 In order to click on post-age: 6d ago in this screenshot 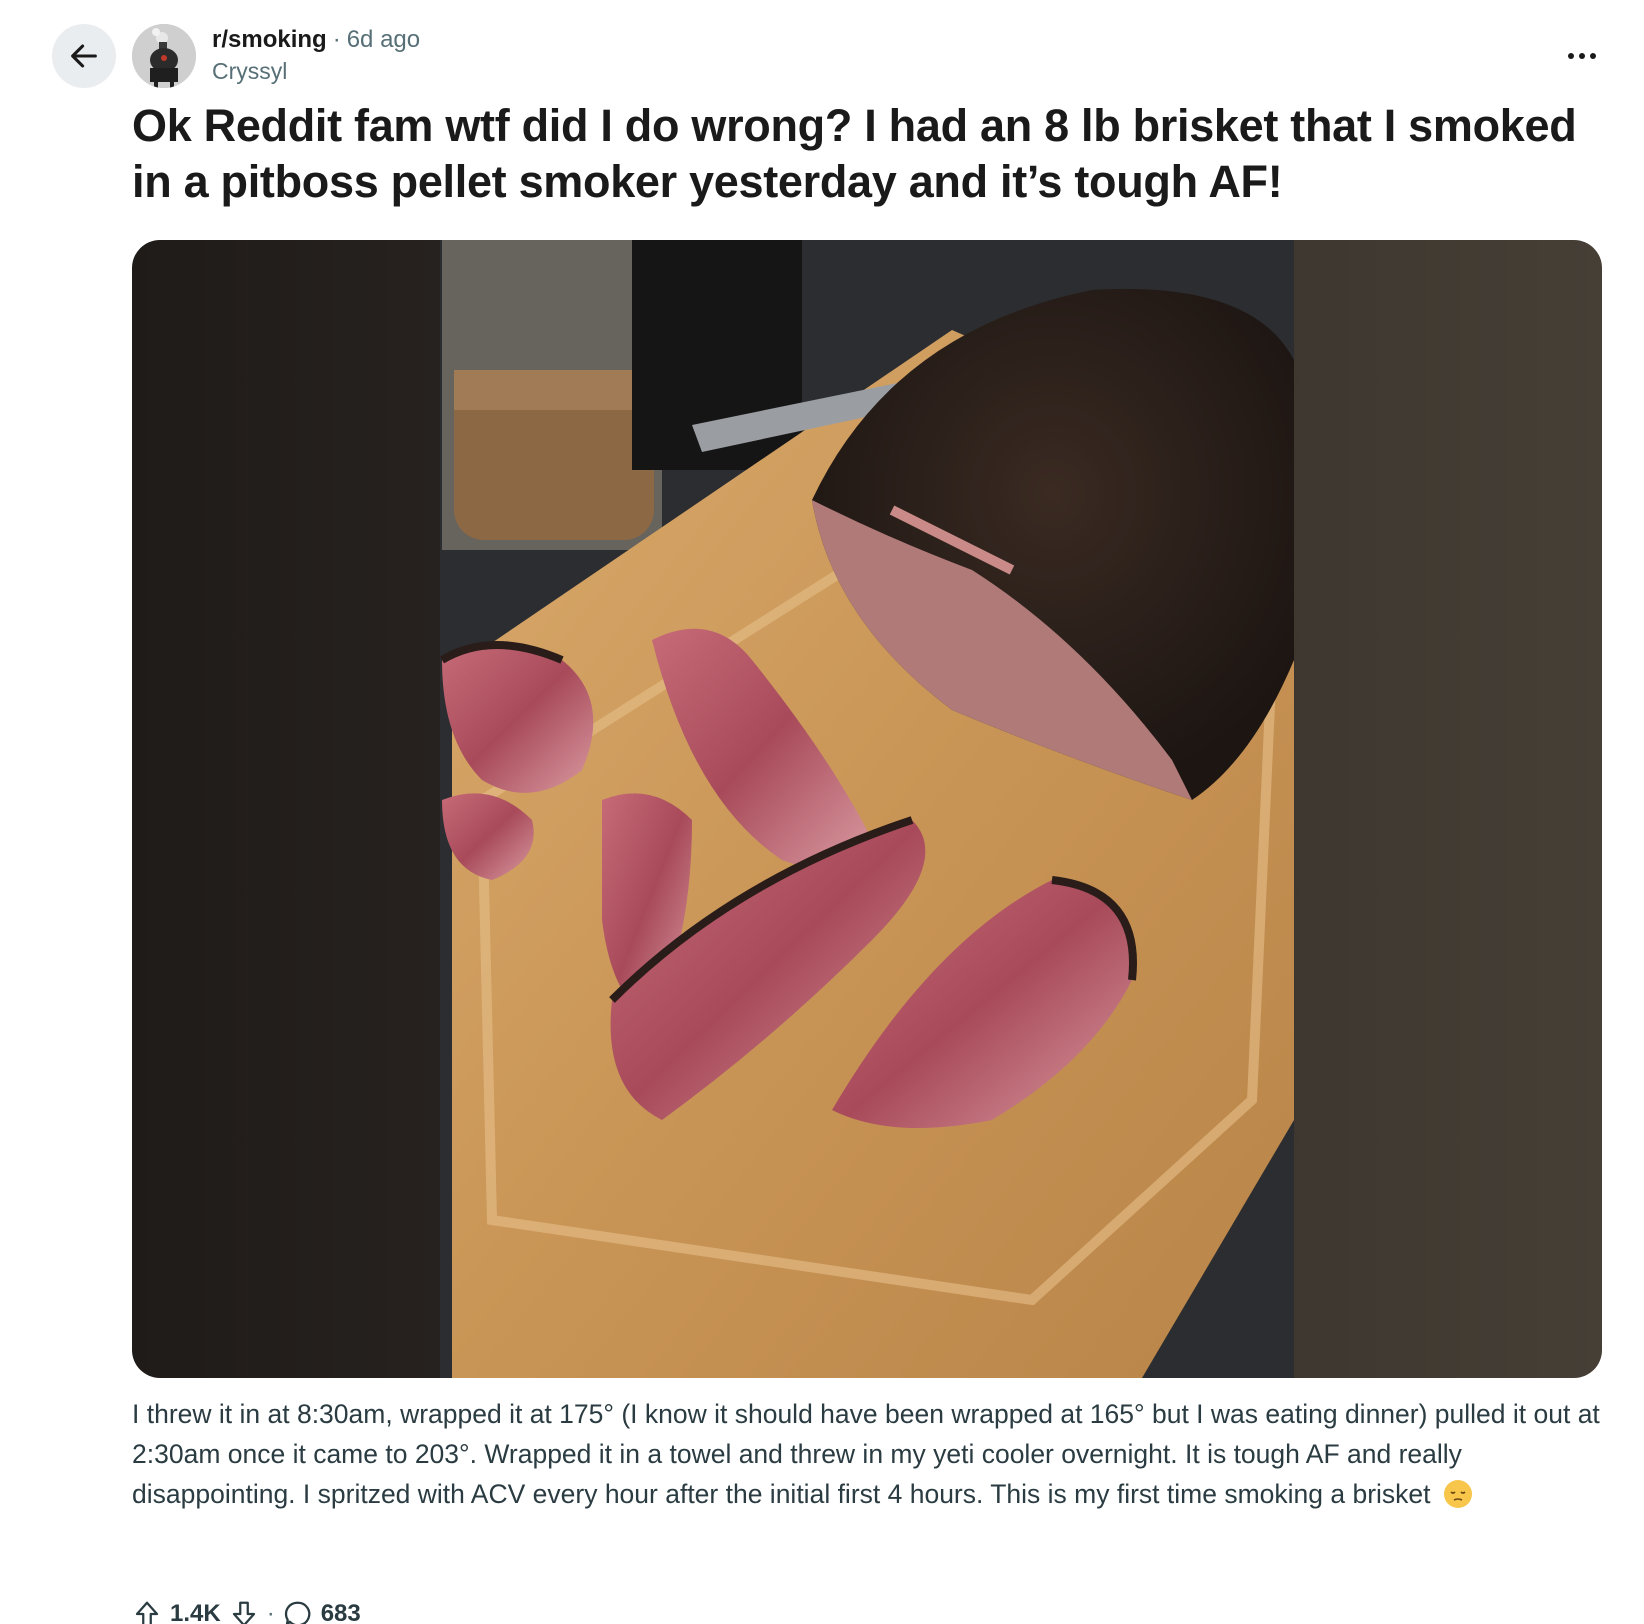, I will do `click(383, 39)`.